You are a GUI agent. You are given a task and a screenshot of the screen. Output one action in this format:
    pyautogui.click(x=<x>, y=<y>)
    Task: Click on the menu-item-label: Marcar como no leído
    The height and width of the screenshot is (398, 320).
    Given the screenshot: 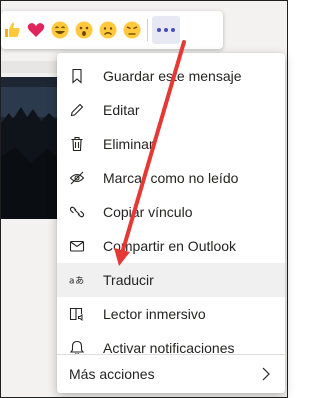 What is the action you would take?
    pyautogui.click(x=171, y=178)
    